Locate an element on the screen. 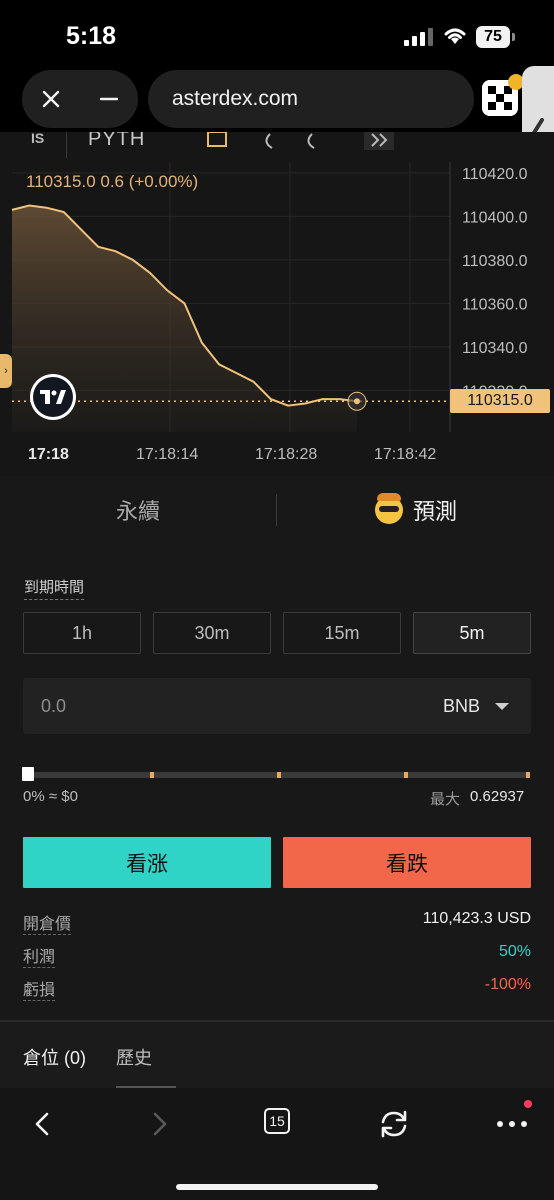 The image size is (554, 1200). battery-level: 75 is located at coordinates (493, 37).